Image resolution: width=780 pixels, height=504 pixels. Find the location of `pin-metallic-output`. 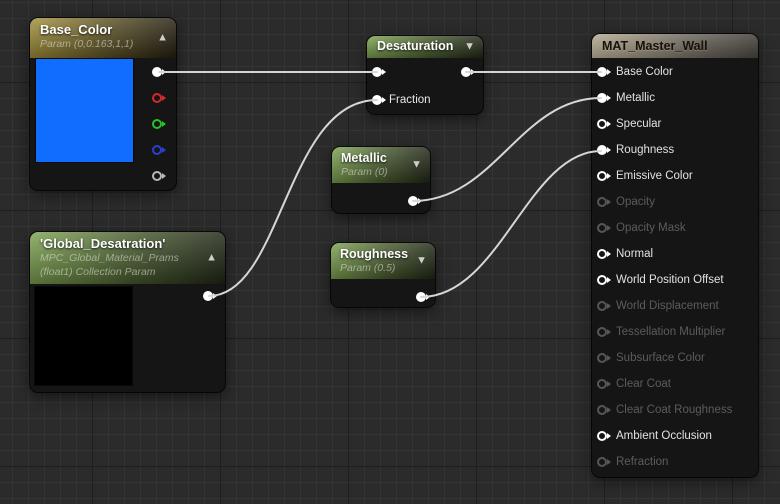

pin-metallic-output is located at coordinates (415, 201).